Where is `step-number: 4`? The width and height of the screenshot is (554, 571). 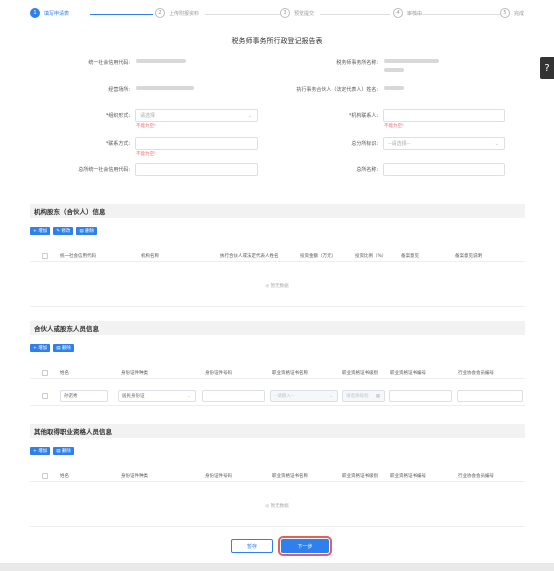
step-number: 4 is located at coordinates (398, 13).